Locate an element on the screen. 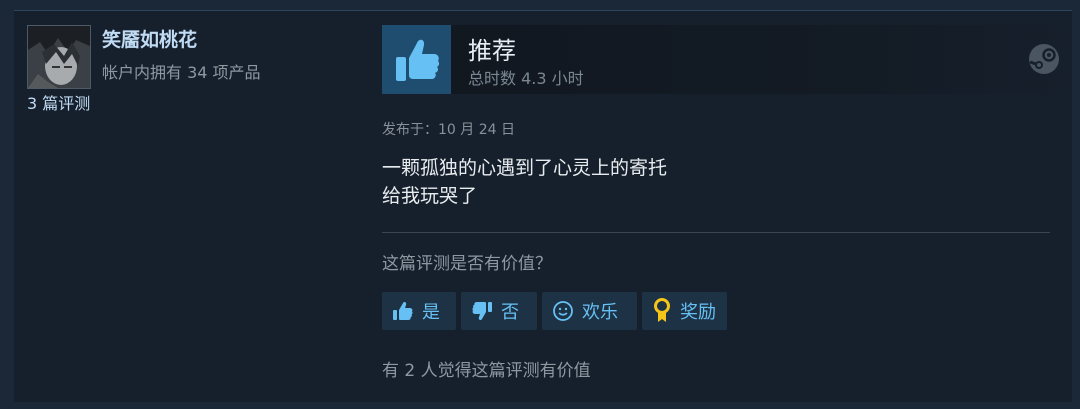 This screenshot has height=409, width=1080. verdict-thumb is located at coordinates (416, 59).